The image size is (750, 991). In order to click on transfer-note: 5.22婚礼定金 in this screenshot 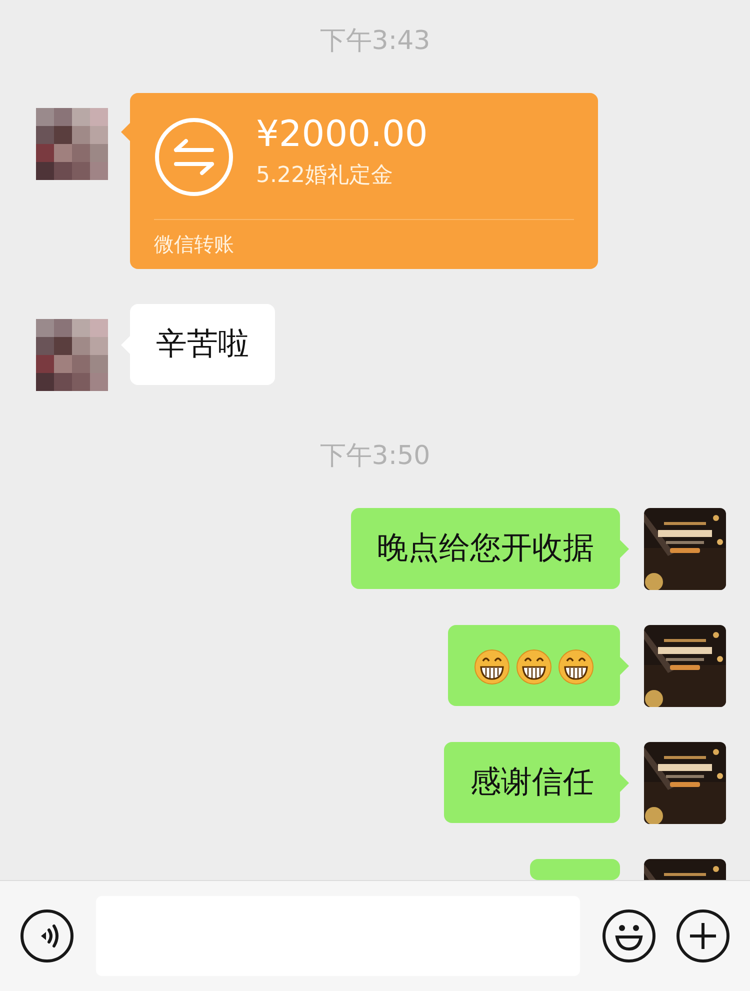, I will do `click(325, 176)`.